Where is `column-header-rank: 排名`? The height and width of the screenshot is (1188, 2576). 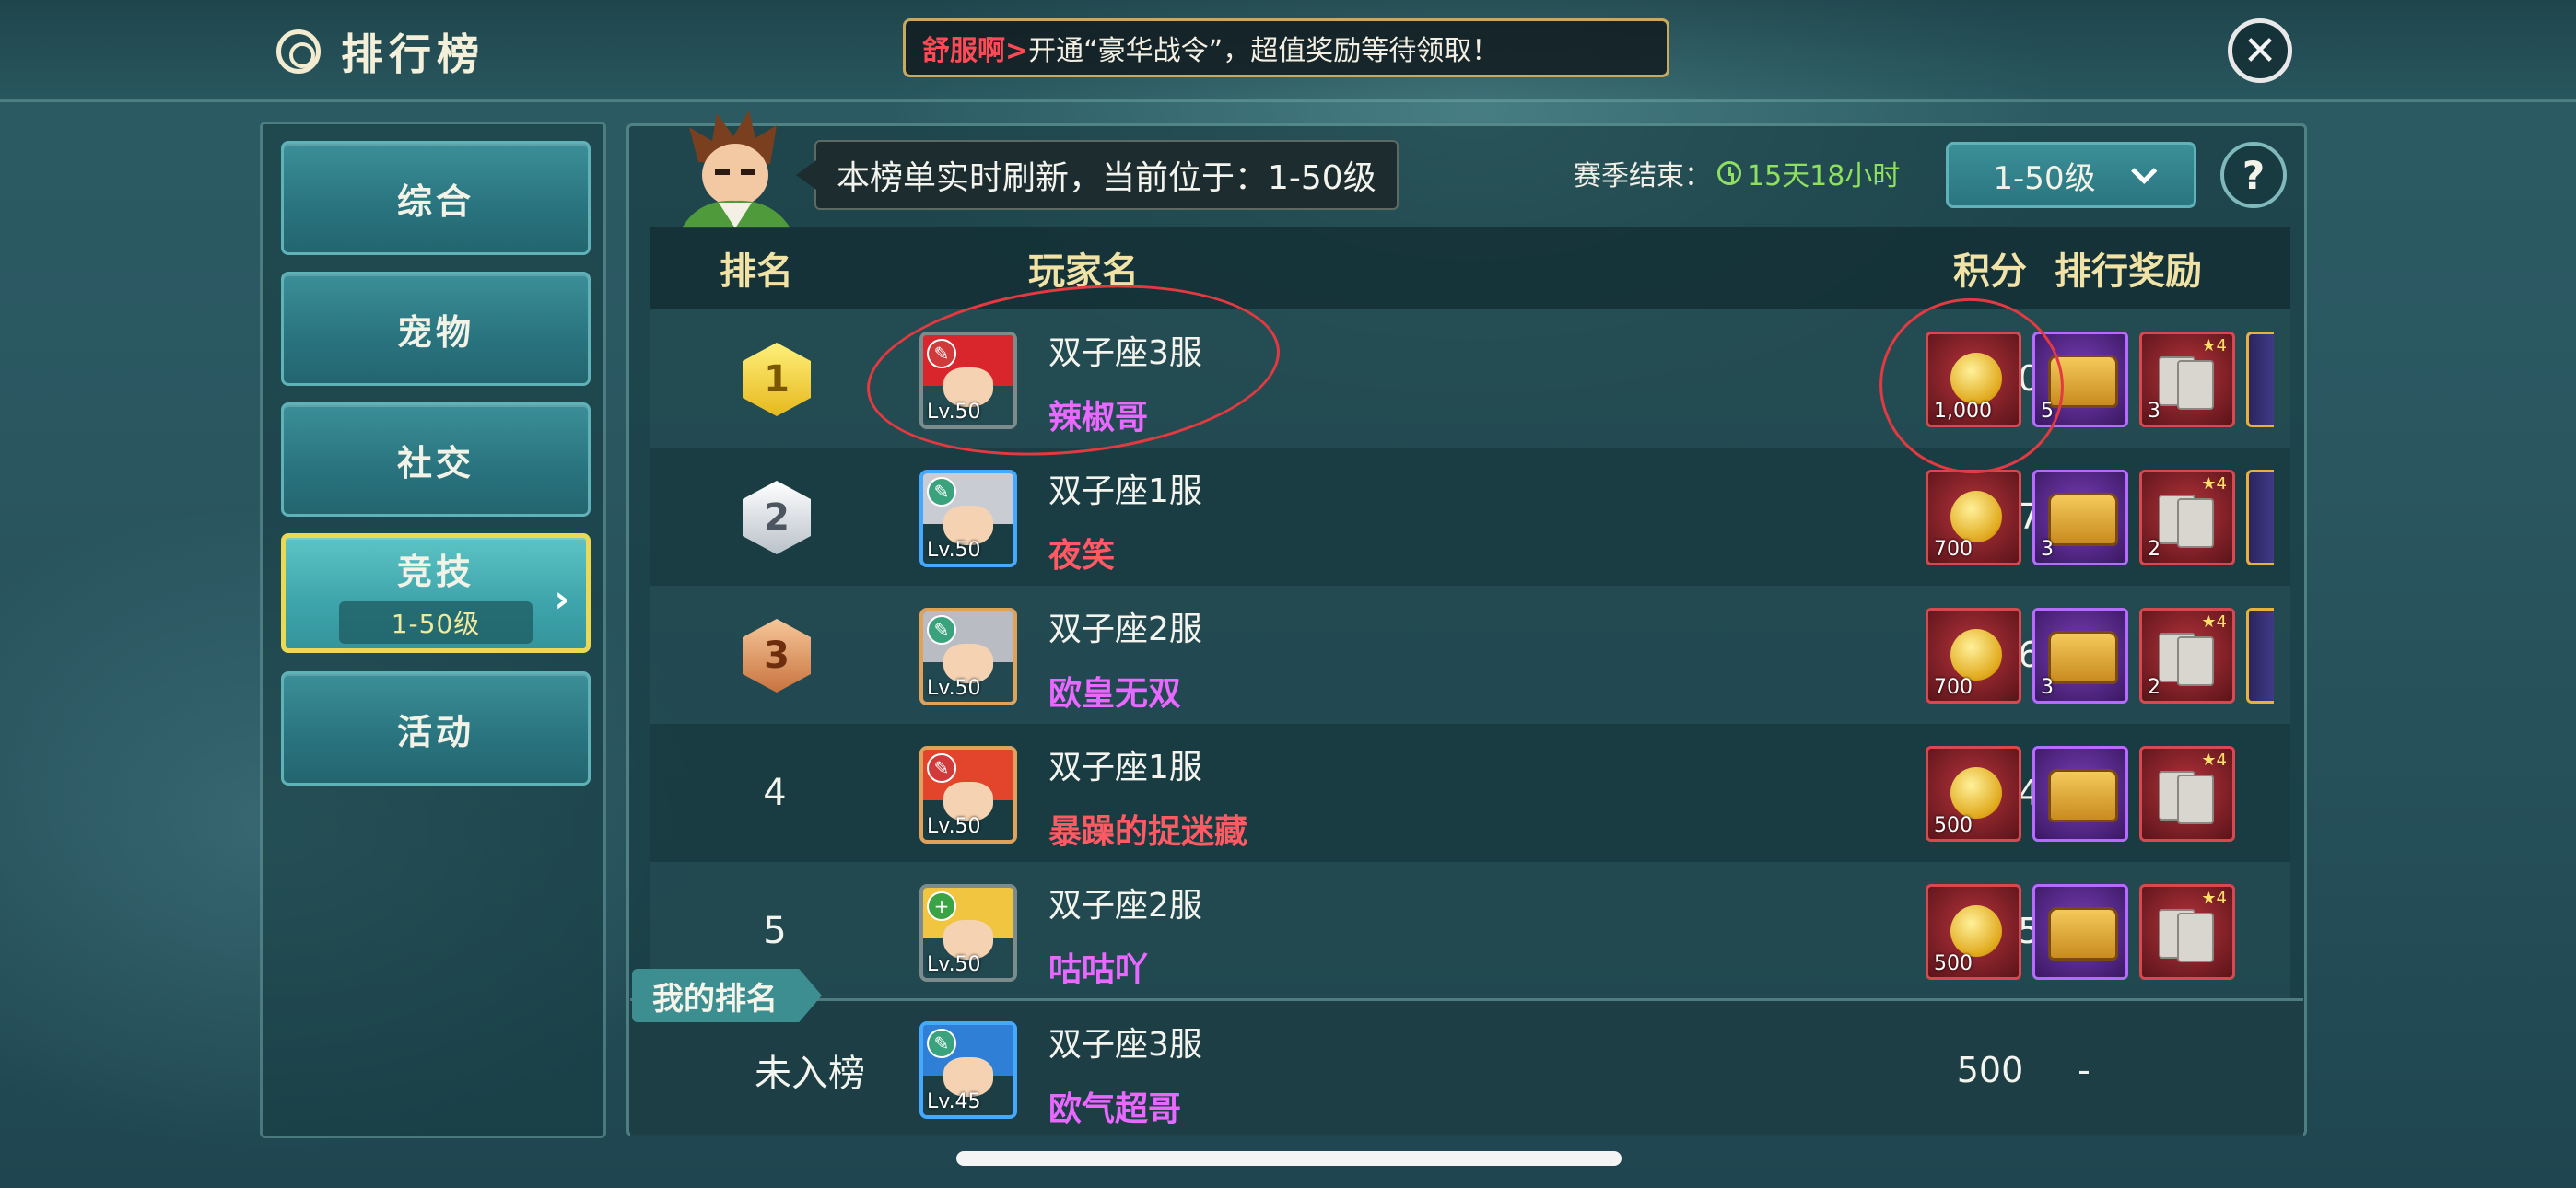 column-header-rank: 排名 is located at coordinates (756, 271).